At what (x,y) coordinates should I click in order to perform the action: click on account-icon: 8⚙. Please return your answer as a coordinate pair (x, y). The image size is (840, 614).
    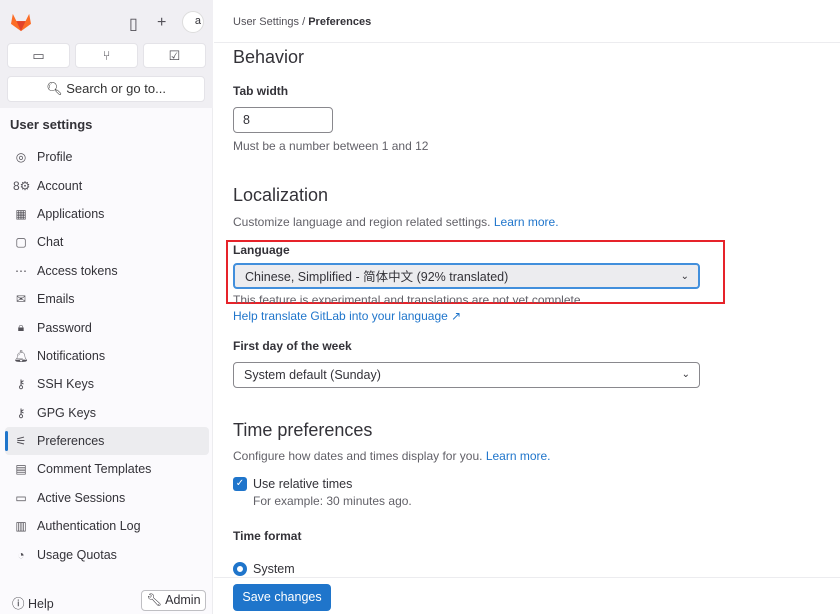
    Looking at the image, I should click on (22, 185).